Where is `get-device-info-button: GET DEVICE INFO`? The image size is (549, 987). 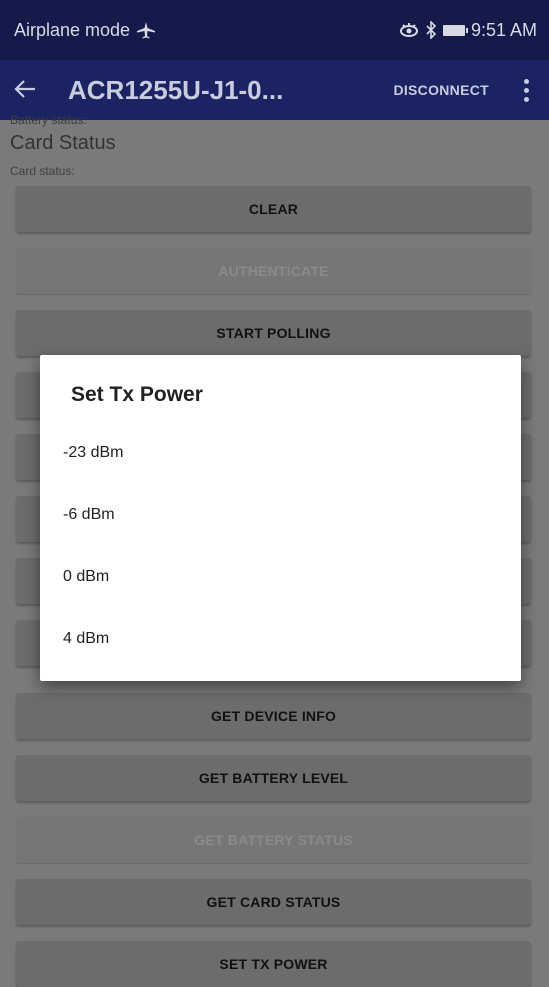 get-device-info-button: GET DEVICE INFO is located at coordinates (273, 716).